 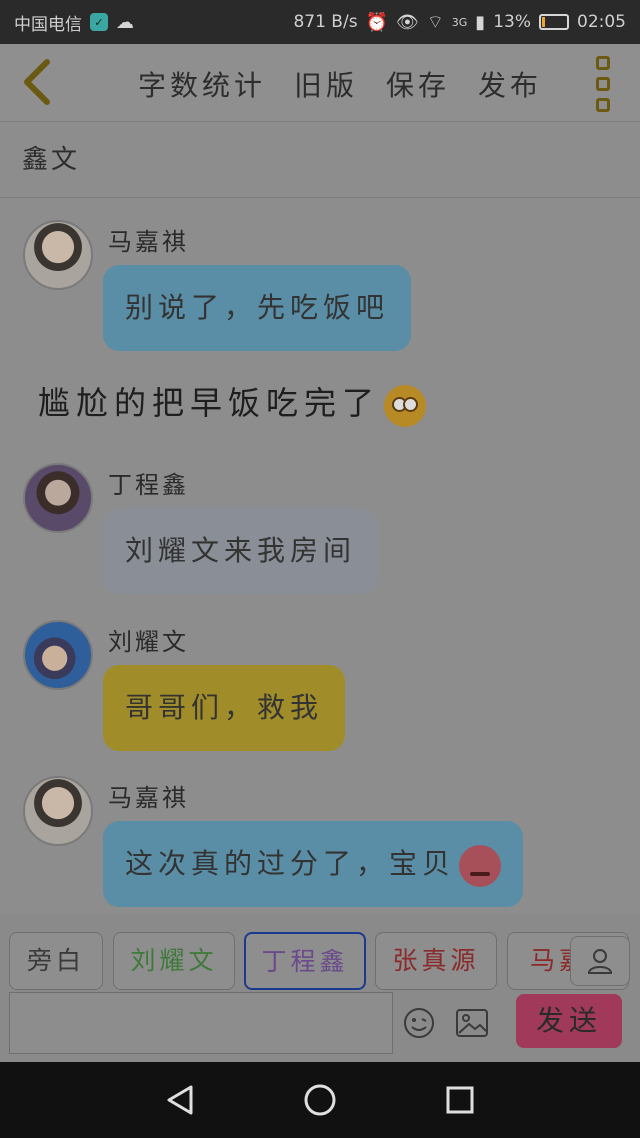 What do you see at coordinates (480, 22) in the screenshot?
I see `signal-icon: ▮` at bounding box center [480, 22].